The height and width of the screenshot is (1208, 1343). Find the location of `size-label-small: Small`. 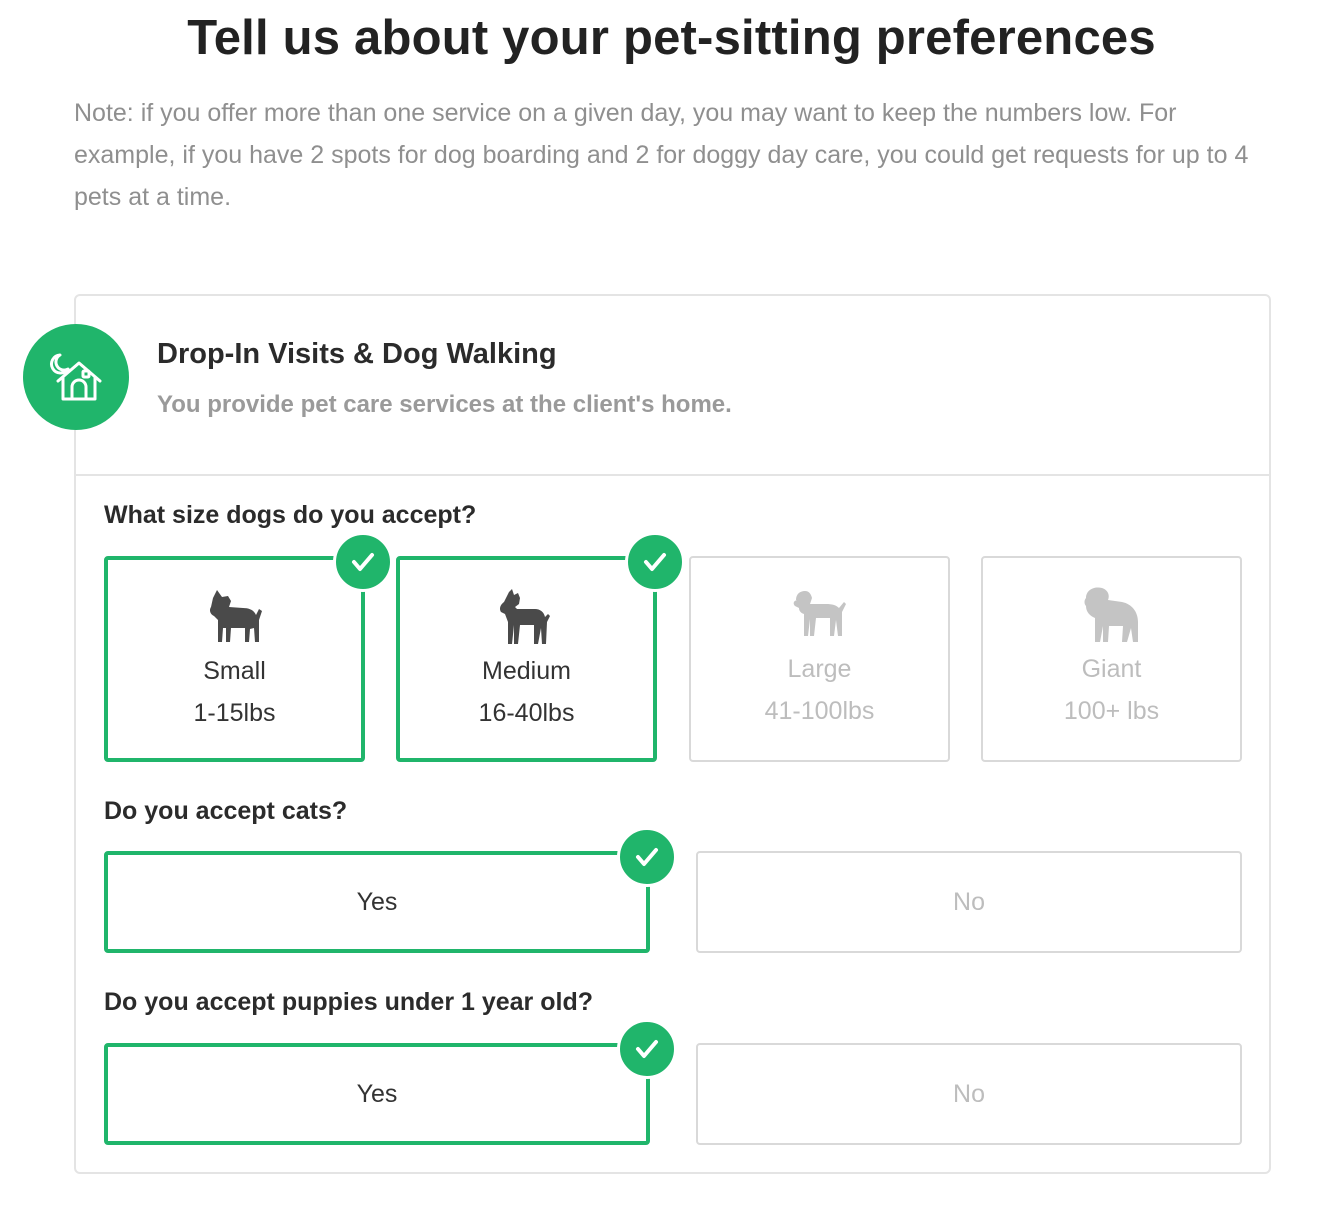

size-label-small: Small is located at coordinates (234, 671).